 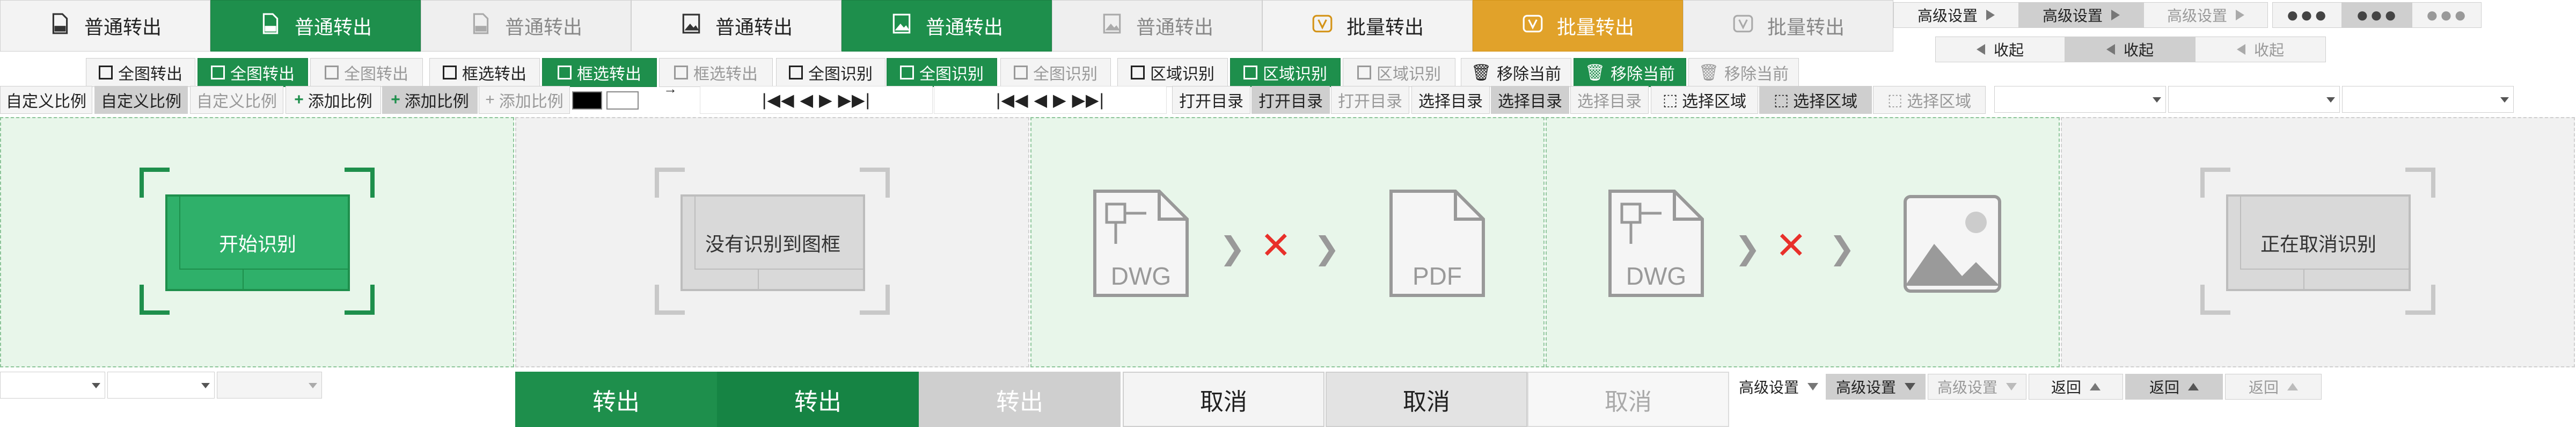 What do you see at coordinates (1295, 74) in the screenshot?
I see `button-label: 区域识别` at bounding box center [1295, 74].